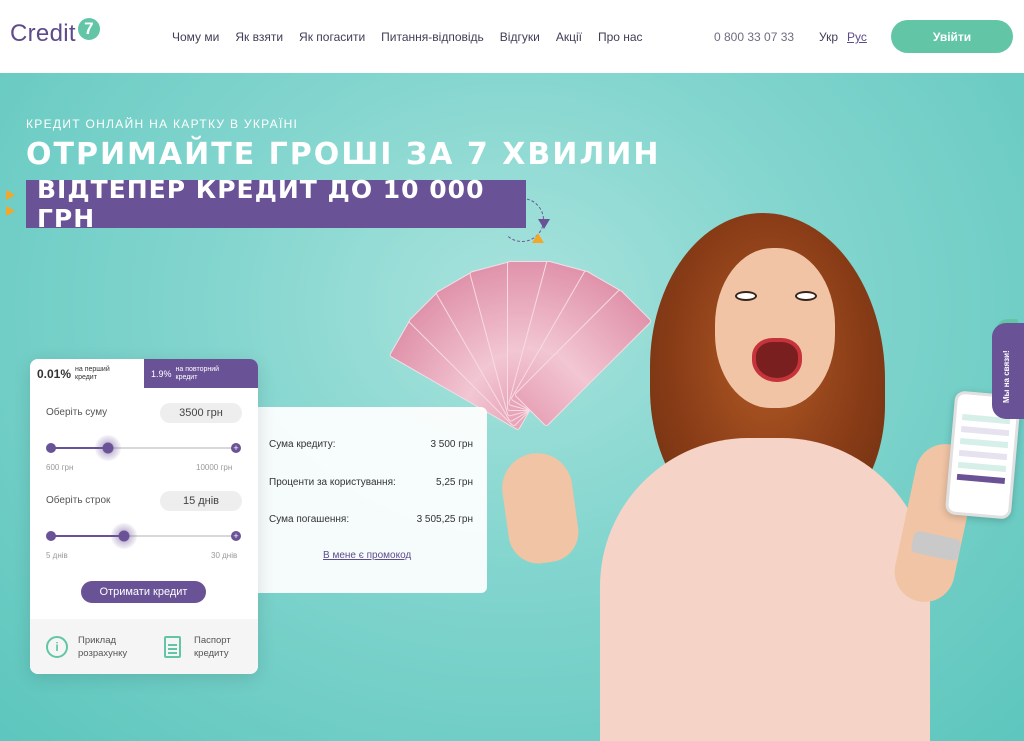 The image size is (1024, 741). I want to click on summary-label: Сума кредиту:, so click(302, 444).